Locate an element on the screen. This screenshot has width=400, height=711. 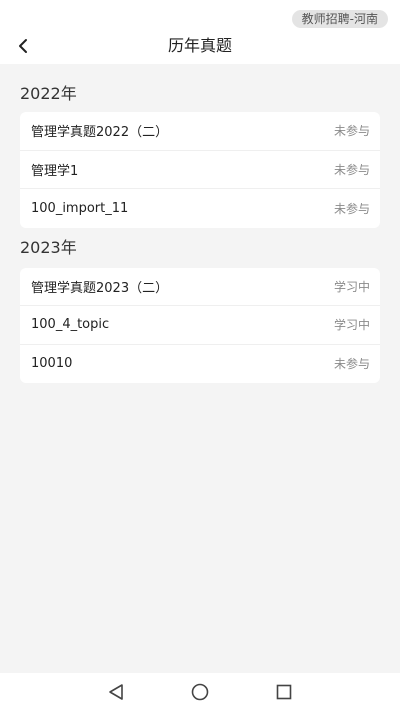
exam-list-item: 100_import_11 未参与 is located at coordinates (200, 208).